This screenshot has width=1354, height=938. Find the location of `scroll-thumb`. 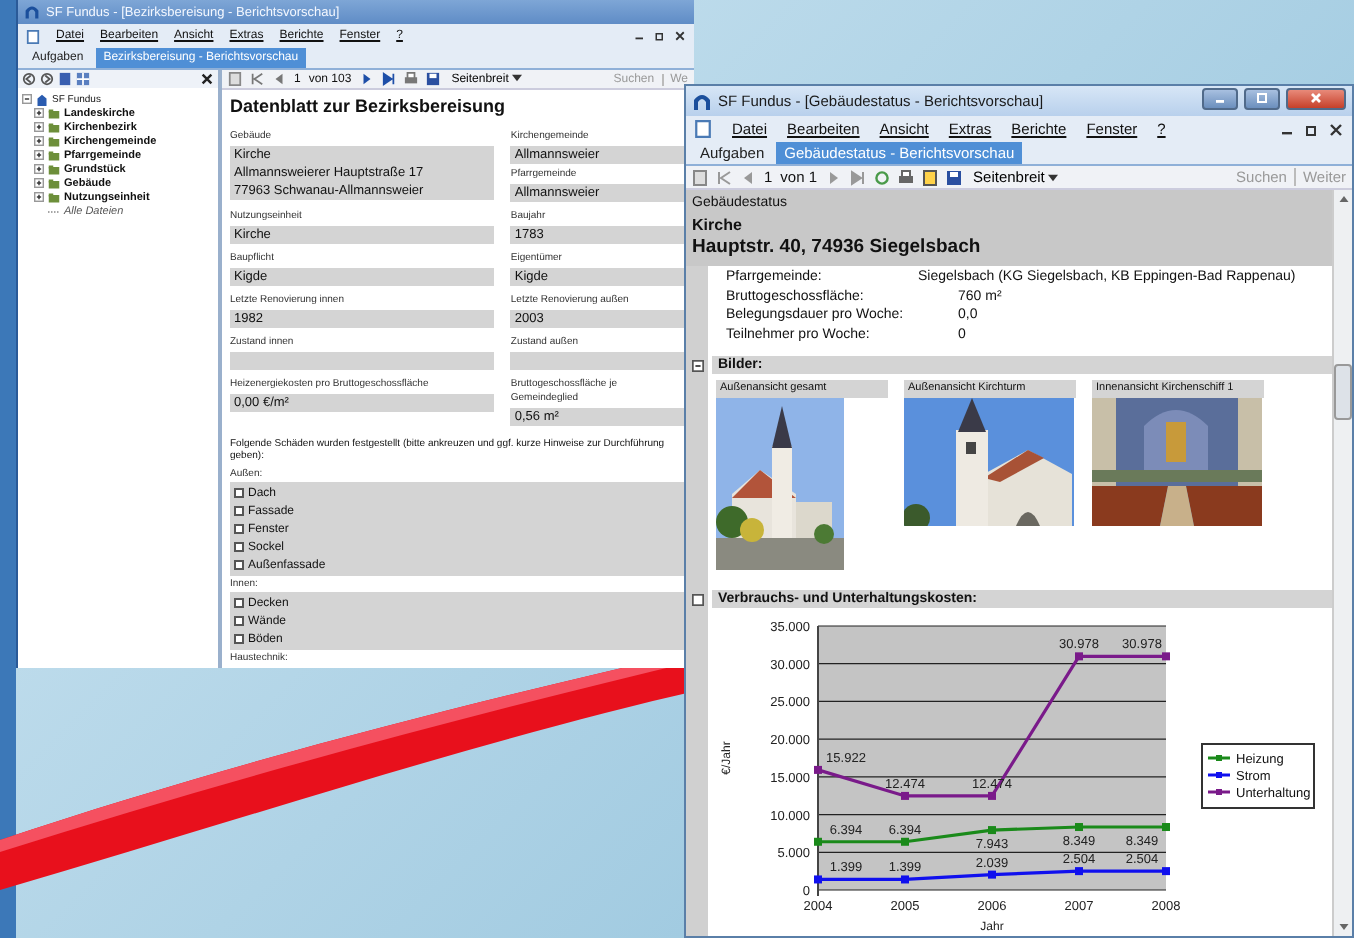

scroll-thumb is located at coordinates (1343, 392).